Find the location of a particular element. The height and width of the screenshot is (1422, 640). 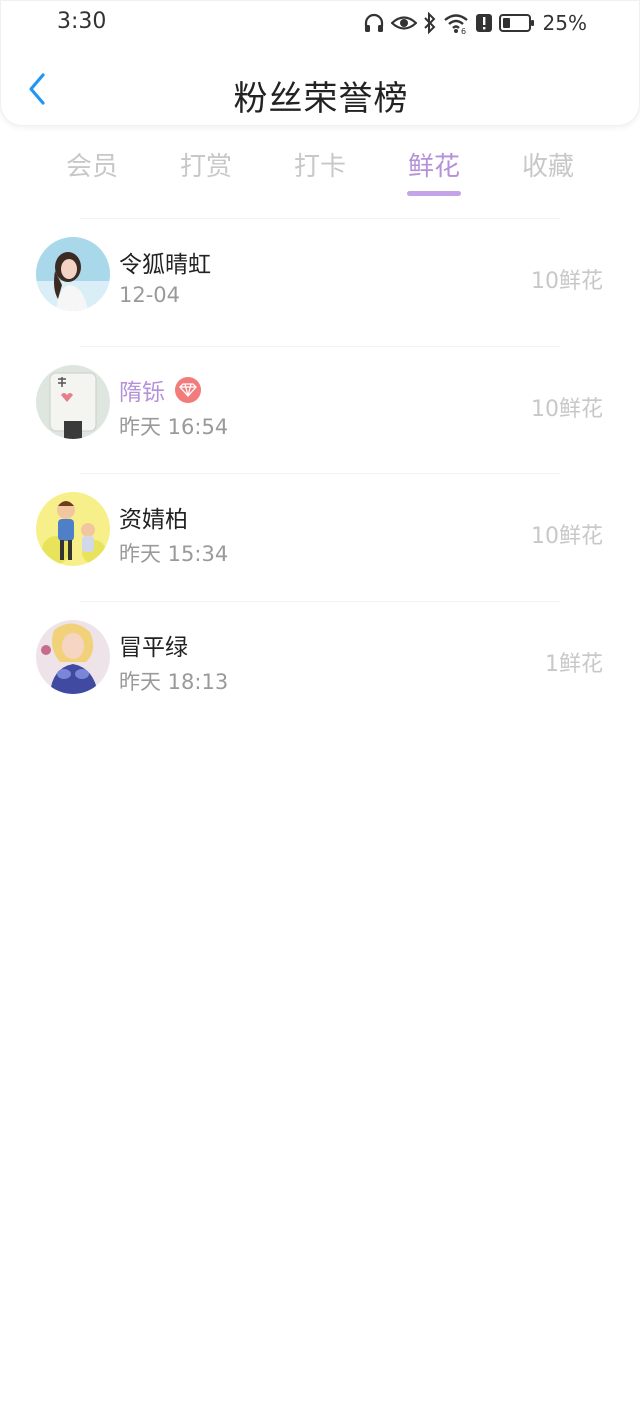

fan-time: 昨天 18:13 is located at coordinates (174, 681).